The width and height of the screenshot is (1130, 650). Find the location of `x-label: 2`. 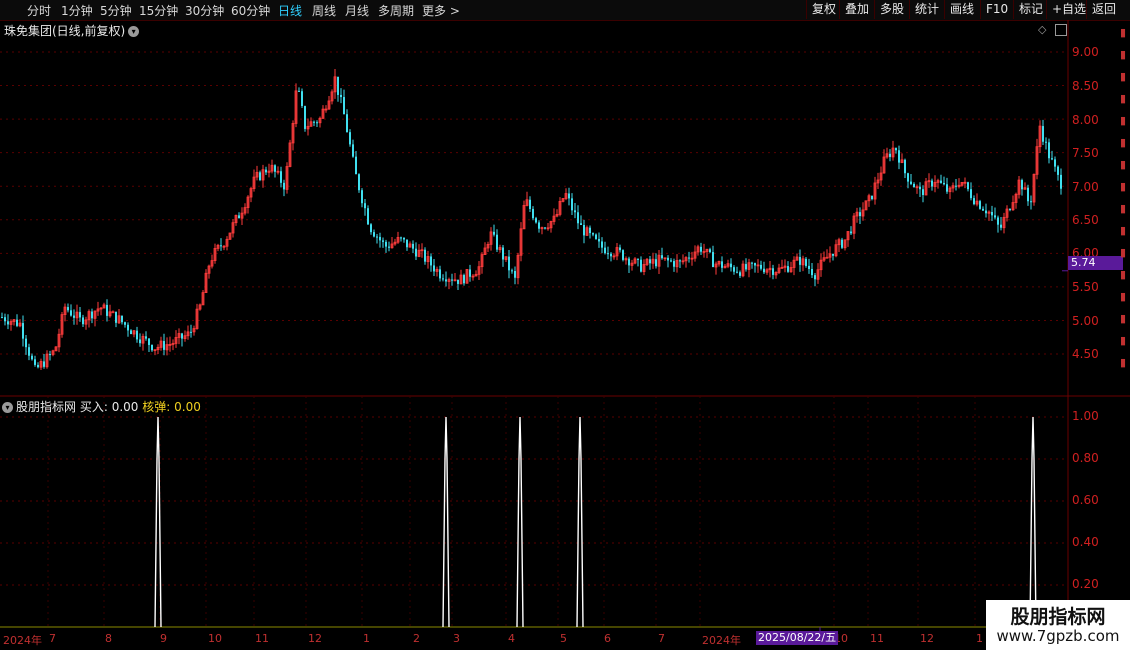

x-label: 2 is located at coordinates (416, 638).